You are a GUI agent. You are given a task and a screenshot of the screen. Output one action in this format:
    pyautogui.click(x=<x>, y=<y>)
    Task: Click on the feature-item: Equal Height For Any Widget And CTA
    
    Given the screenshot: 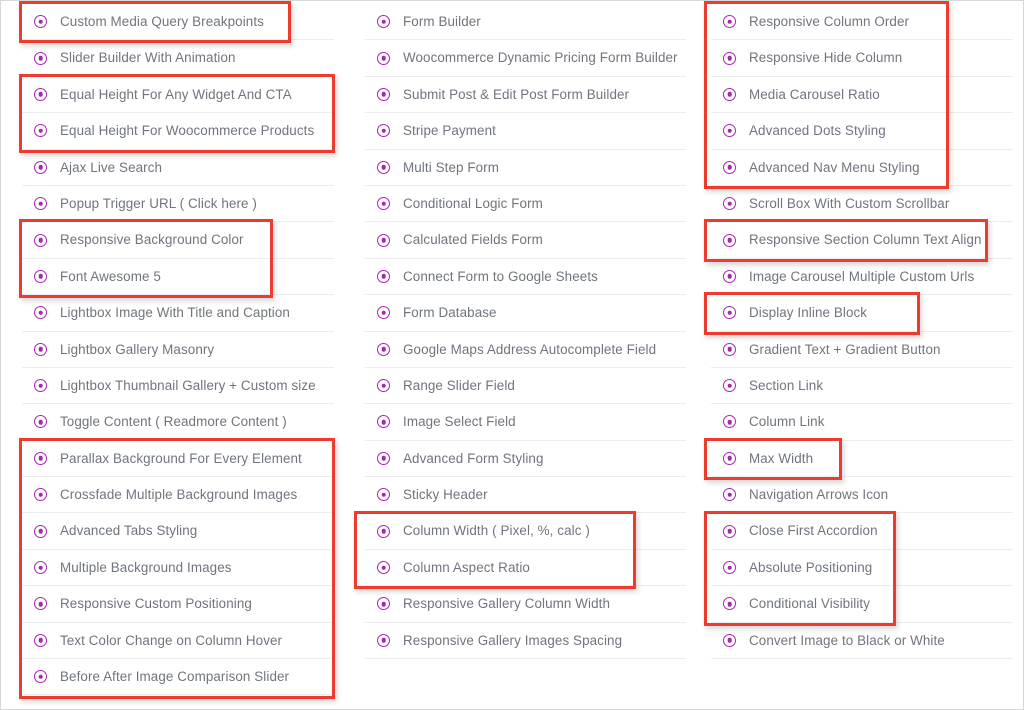 What is the action you would take?
    pyautogui.click(x=178, y=95)
    